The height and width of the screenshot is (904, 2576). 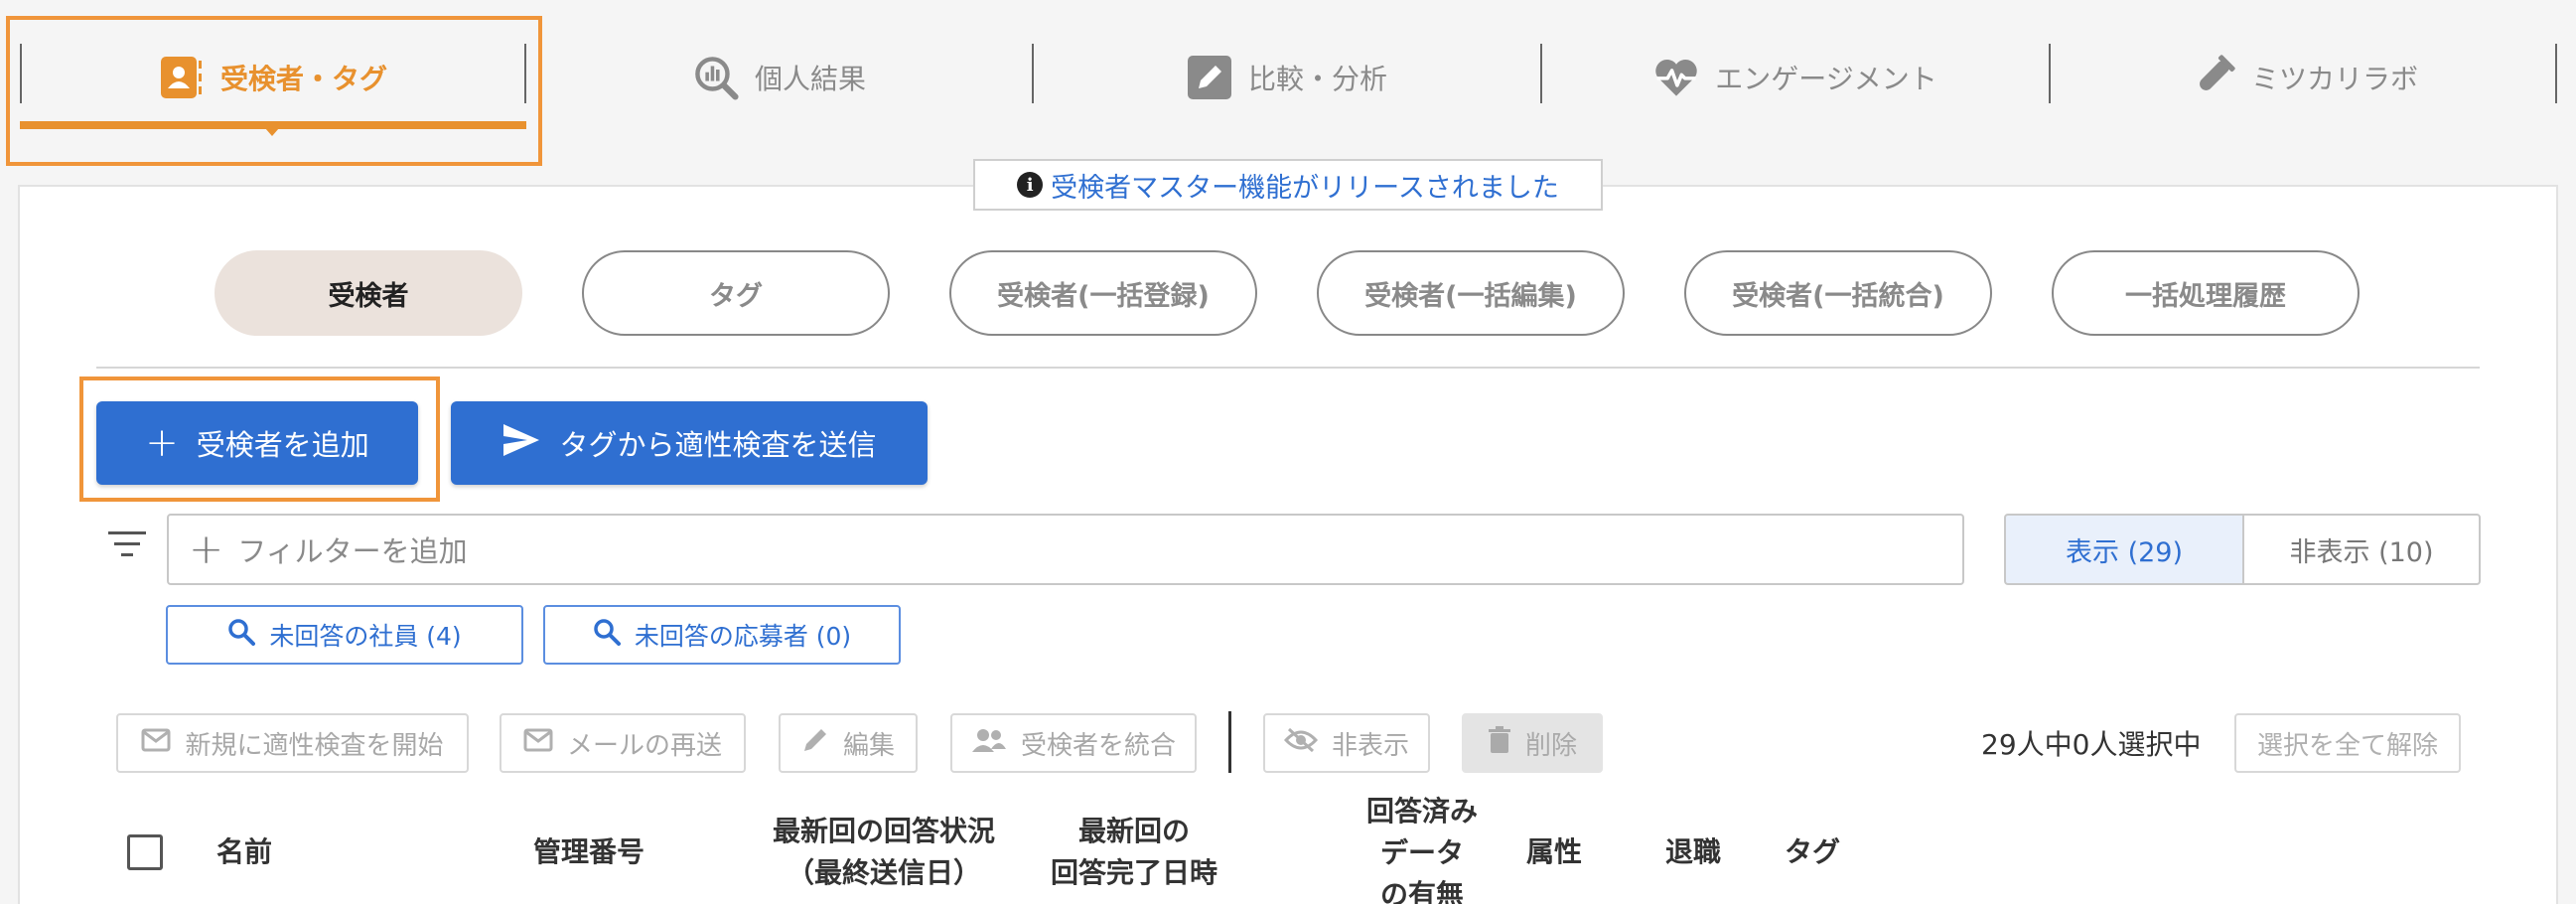 I want to click on heartbeat-icon, so click(x=1676, y=77).